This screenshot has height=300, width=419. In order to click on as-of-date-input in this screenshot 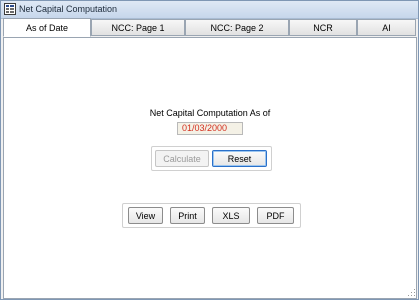, I will do `click(210, 128)`.